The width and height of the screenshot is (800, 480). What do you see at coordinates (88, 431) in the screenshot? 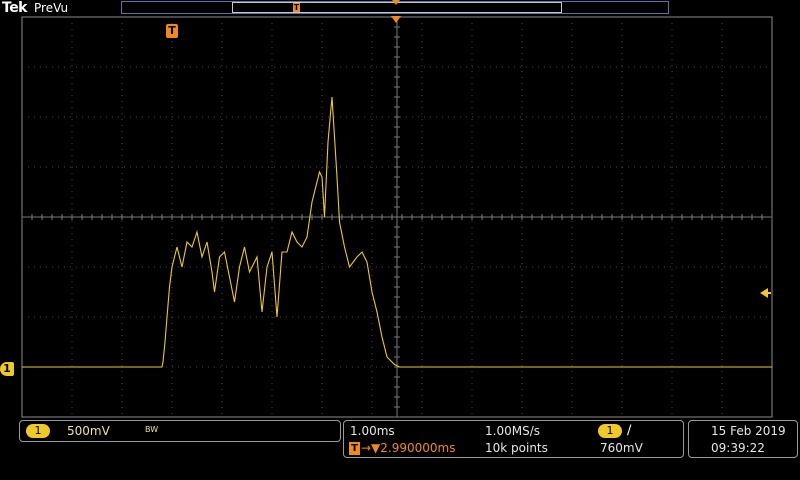
I see `vertical-scale: 500mV` at bounding box center [88, 431].